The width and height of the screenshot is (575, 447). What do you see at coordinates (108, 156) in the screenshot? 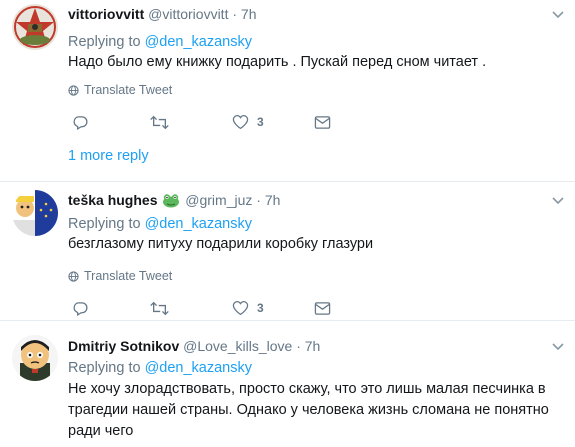
I see `more-replies-link: 1 more reply` at bounding box center [108, 156].